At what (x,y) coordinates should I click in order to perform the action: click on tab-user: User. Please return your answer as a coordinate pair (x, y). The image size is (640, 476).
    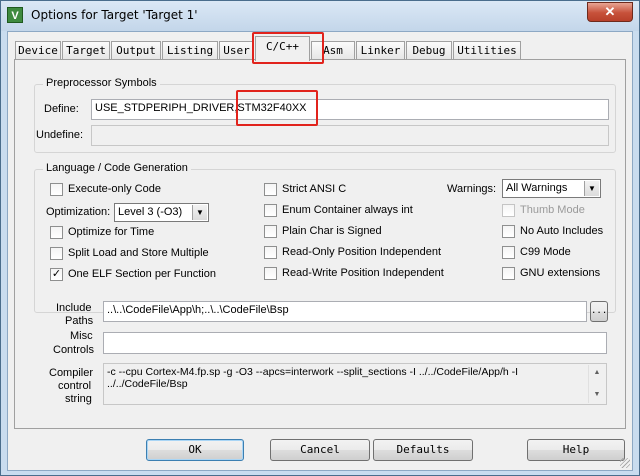
    Looking at the image, I should click on (236, 50).